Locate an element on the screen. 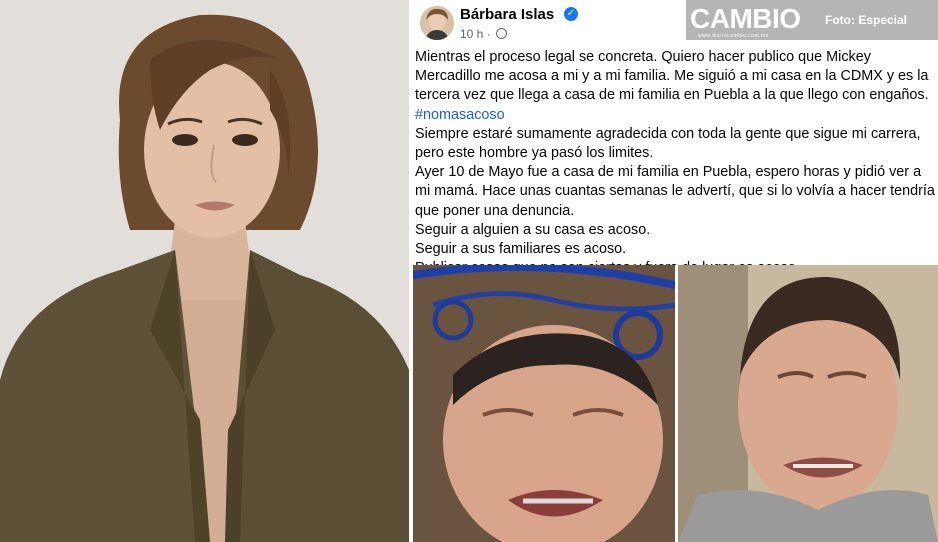  post-photo-right is located at coordinates (808, 403).